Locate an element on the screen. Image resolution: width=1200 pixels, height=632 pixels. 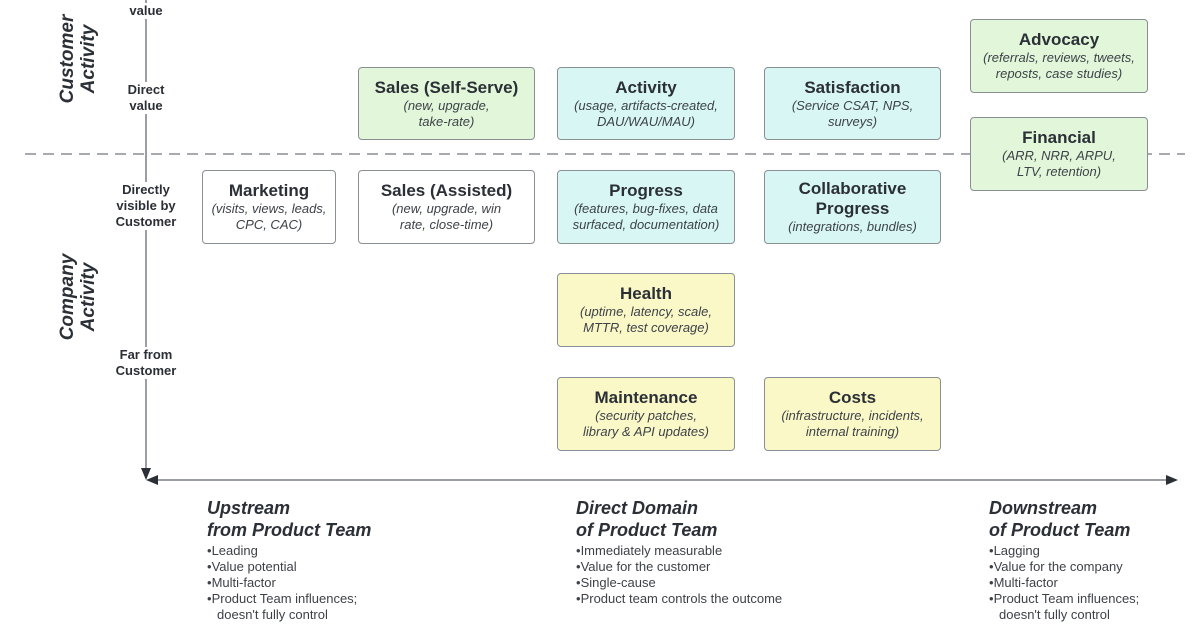
y-label-far-from-customer: Far from Customer is located at coordinates (146, 363).